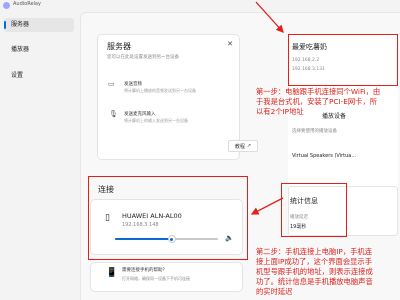 The height and width of the screenshot is (300, 400). What do you see at coordinates (112, 273) in the screenshot?
I see `phone-help-icon: 📱` at bounding box center [112, 273].